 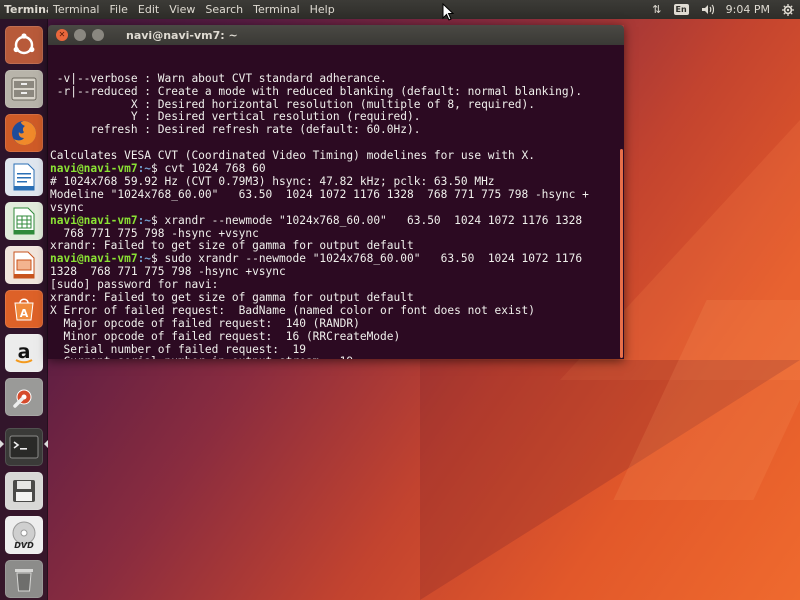 I want to click on unity-launcher: A a DVD, so click(x=24, y=309).